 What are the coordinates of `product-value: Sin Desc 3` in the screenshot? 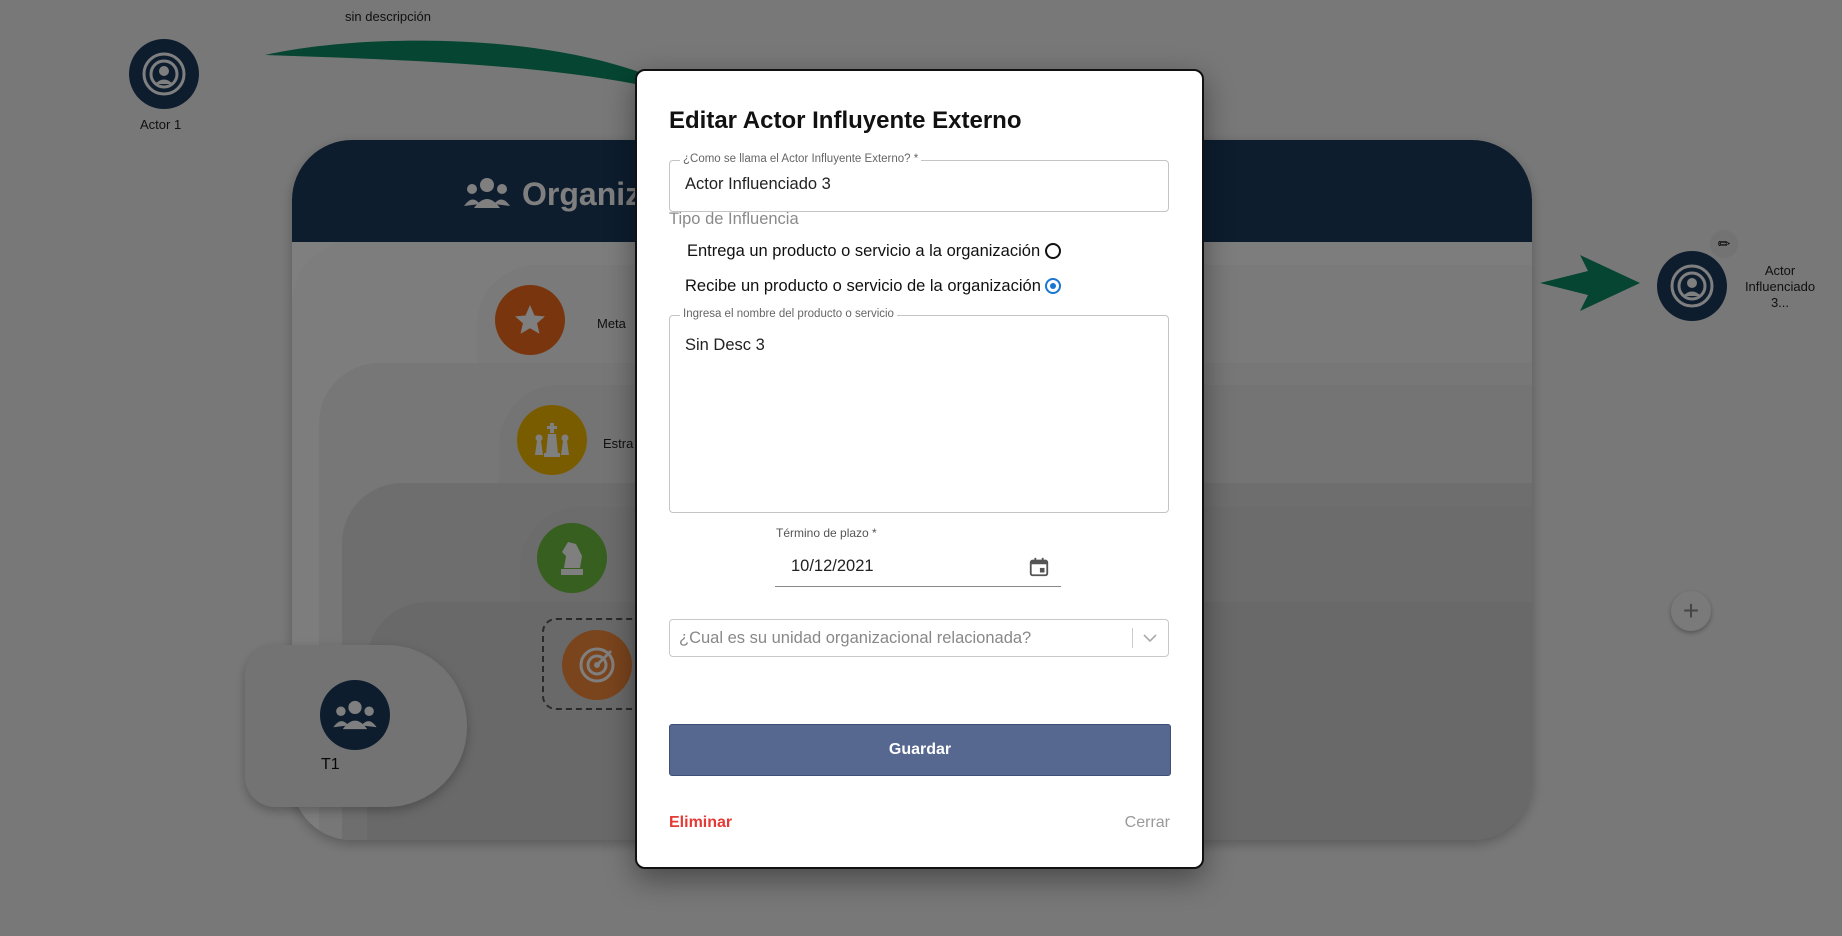 It's located at (725, 345).